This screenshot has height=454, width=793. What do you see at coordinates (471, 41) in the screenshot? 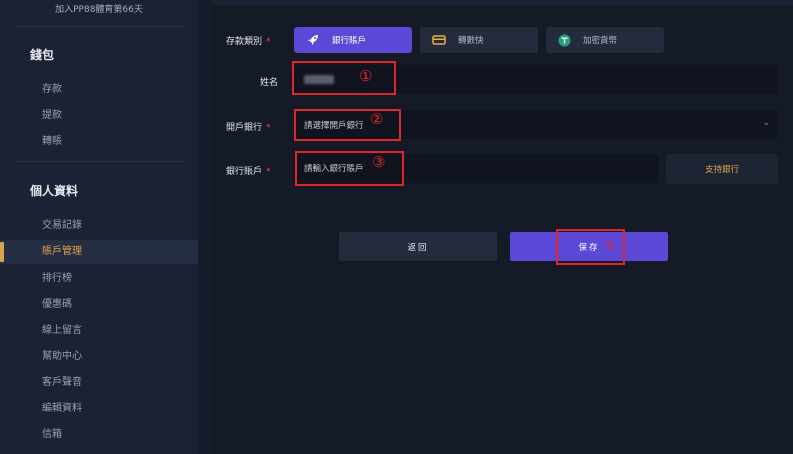
I see `type-fps-label: 轉數快` at bounding box center [471, 41].